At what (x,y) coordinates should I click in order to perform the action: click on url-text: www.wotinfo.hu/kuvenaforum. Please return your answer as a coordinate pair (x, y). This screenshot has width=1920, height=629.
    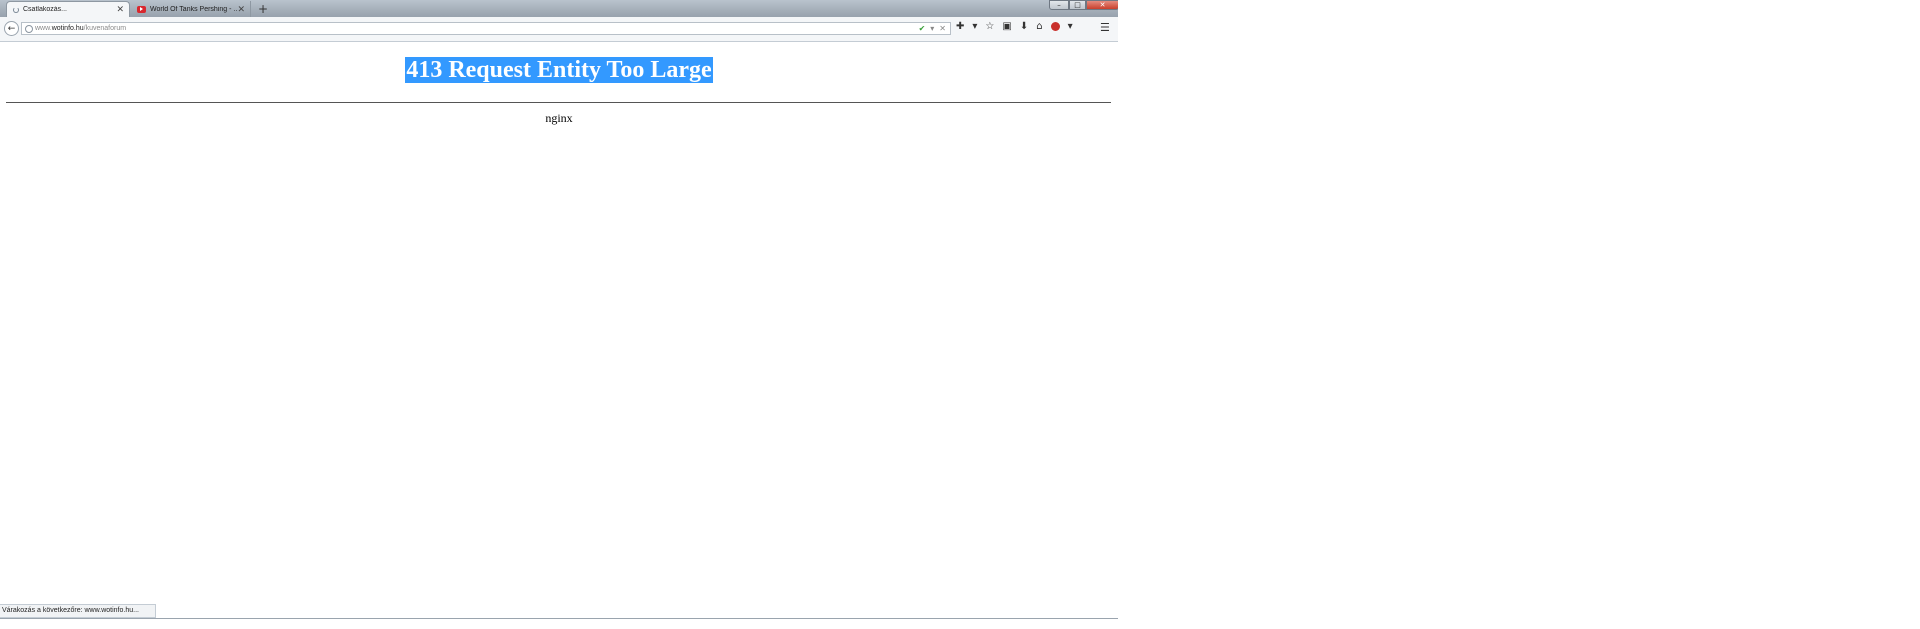
    Looking at the image, I should click on (80, 28).